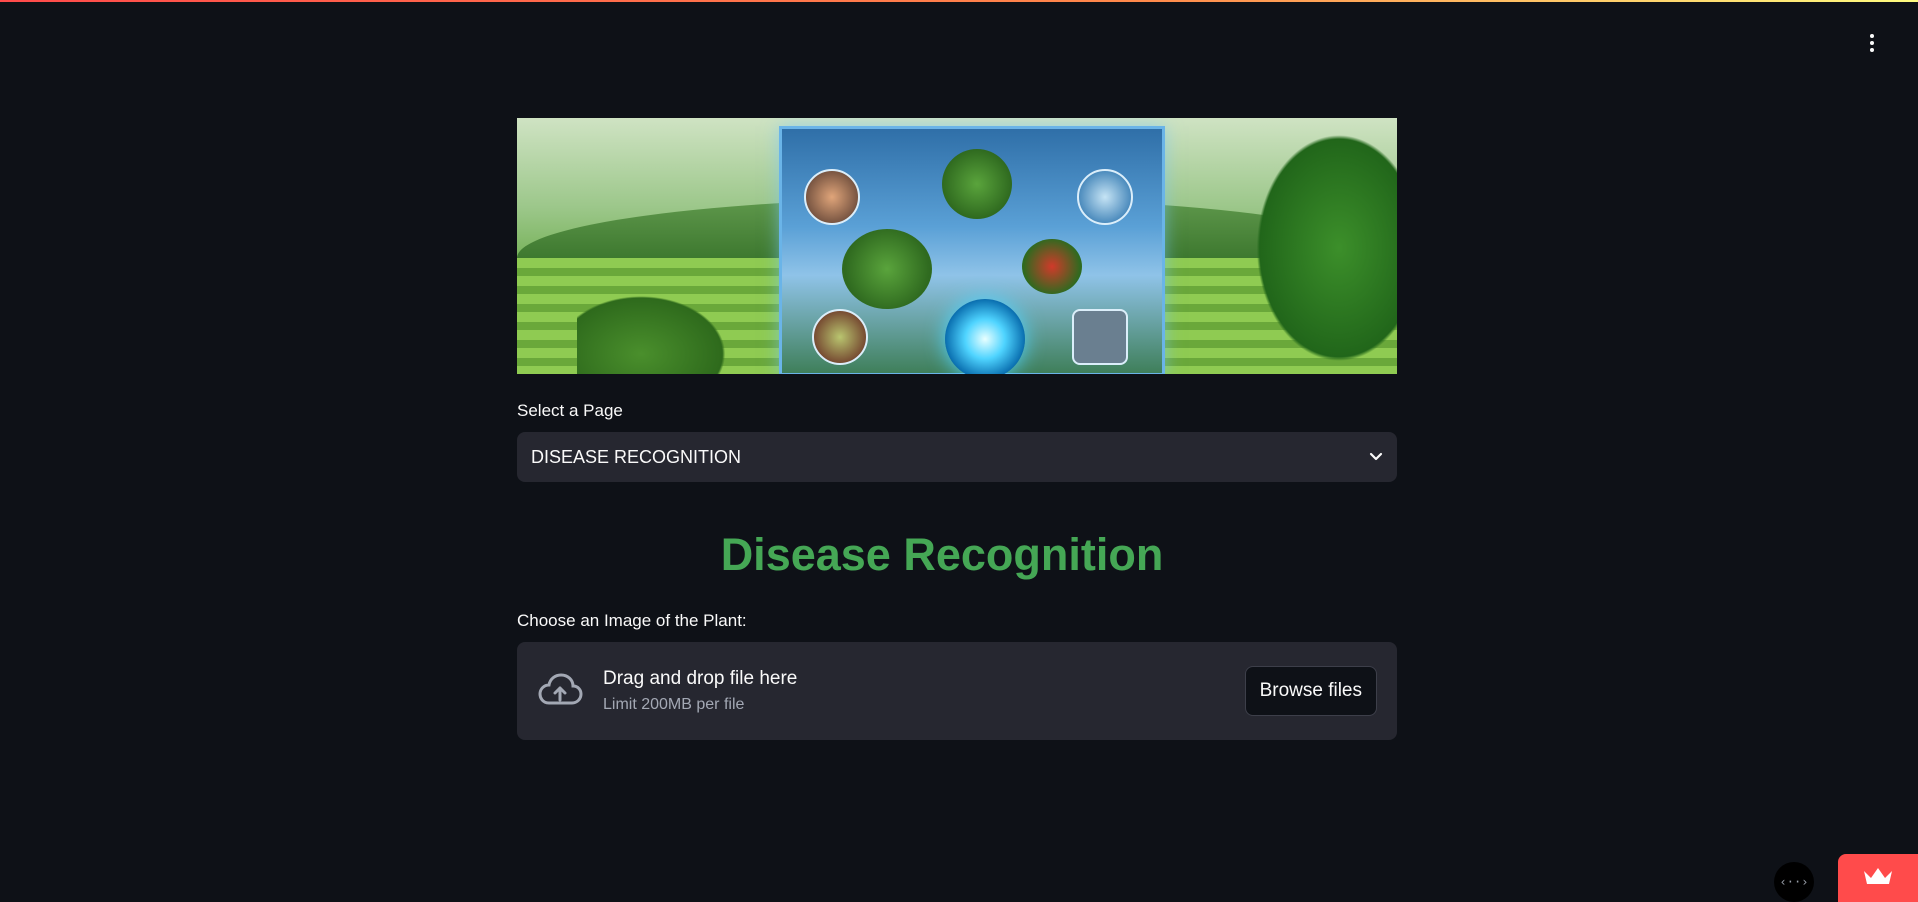 The height and width of the screenshot is (902, 1918). I want to click on page-select-label: Select a Page, so click(570, 410).